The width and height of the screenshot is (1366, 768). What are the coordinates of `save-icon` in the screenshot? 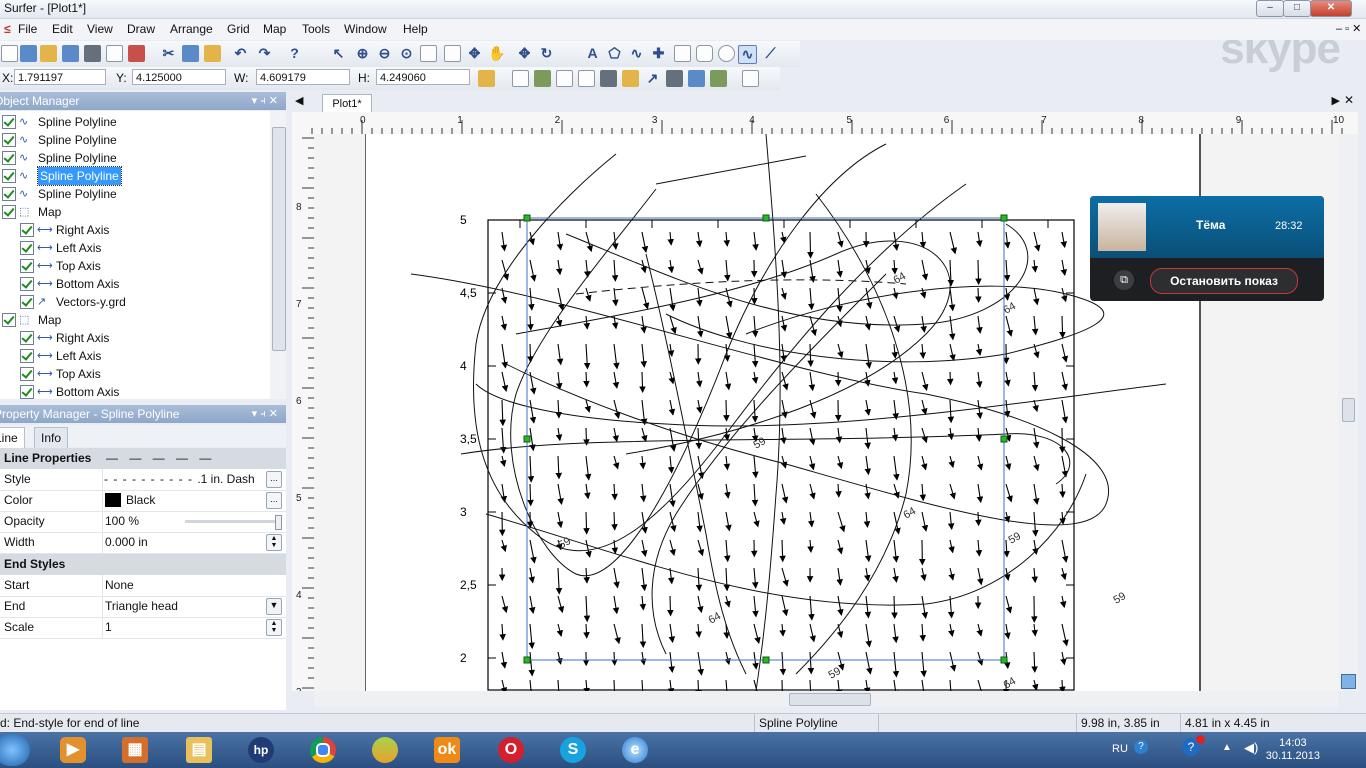 It's located at (70, 53).